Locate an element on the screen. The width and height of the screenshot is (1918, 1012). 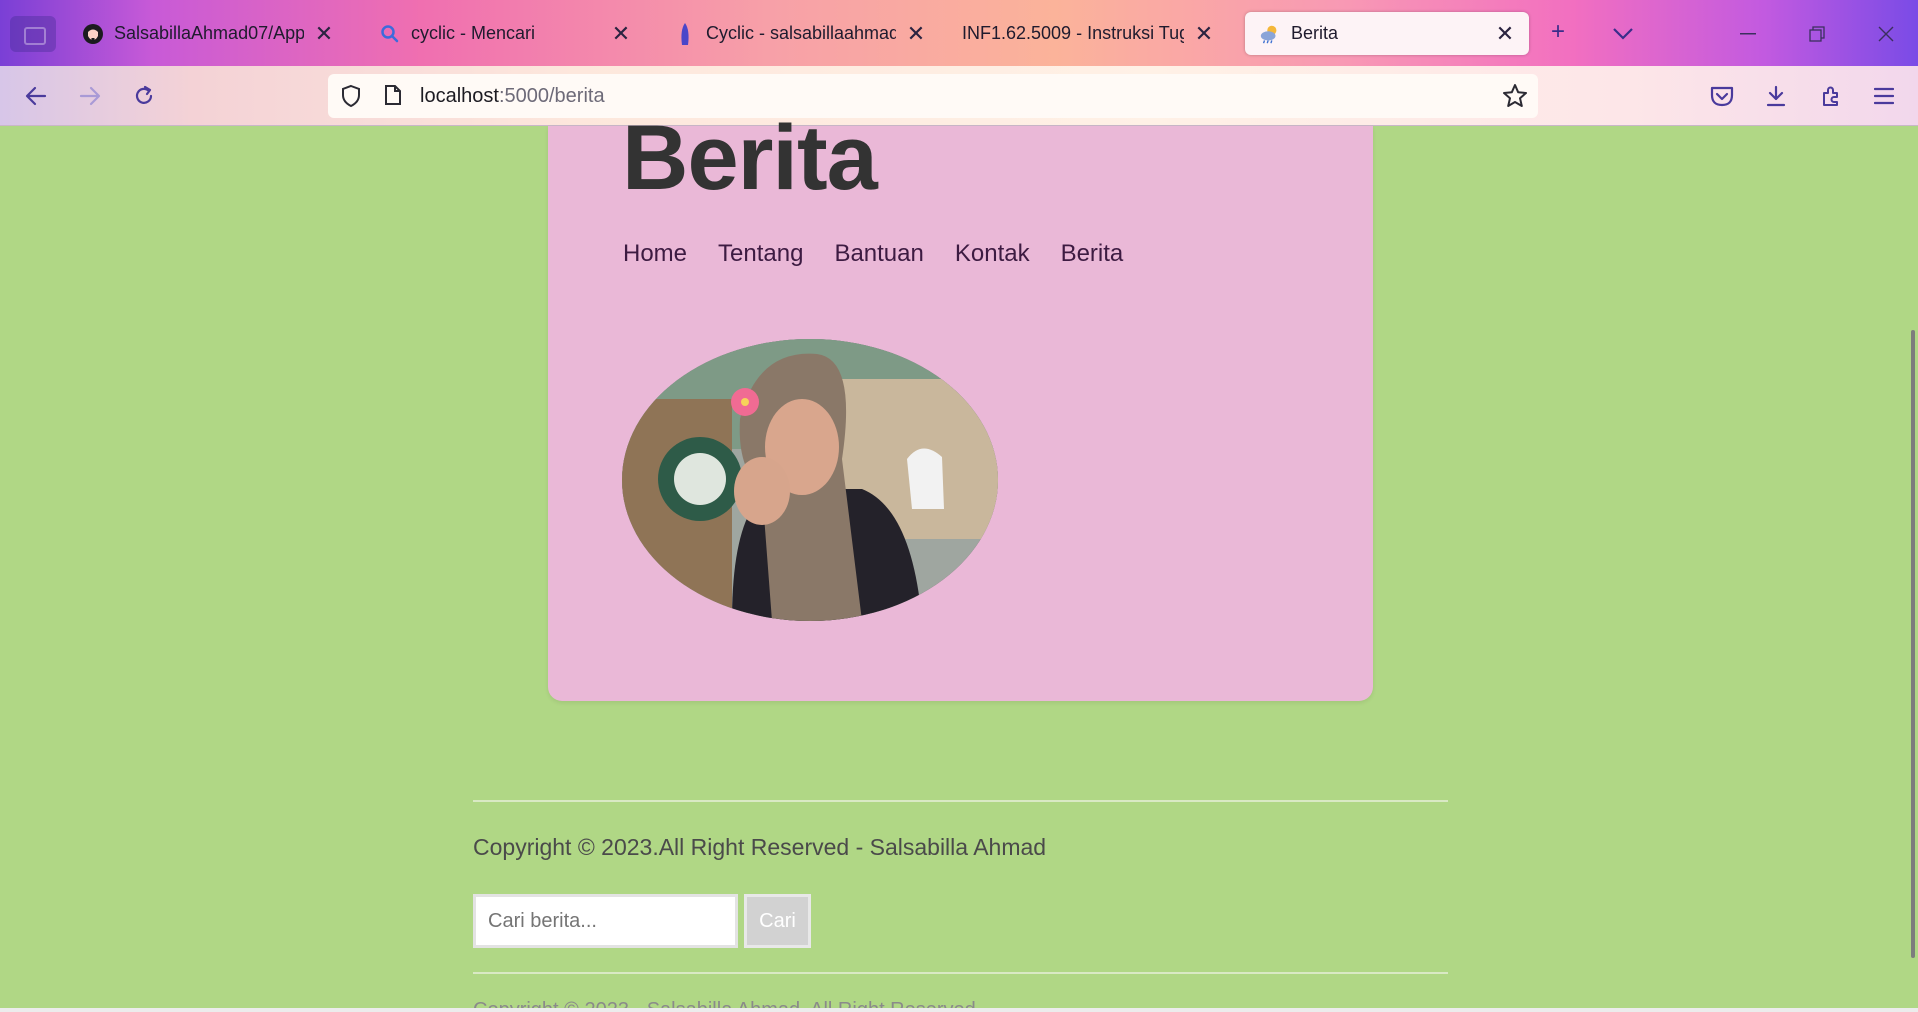
page-title: Berita is located at coordinates (750, 158).